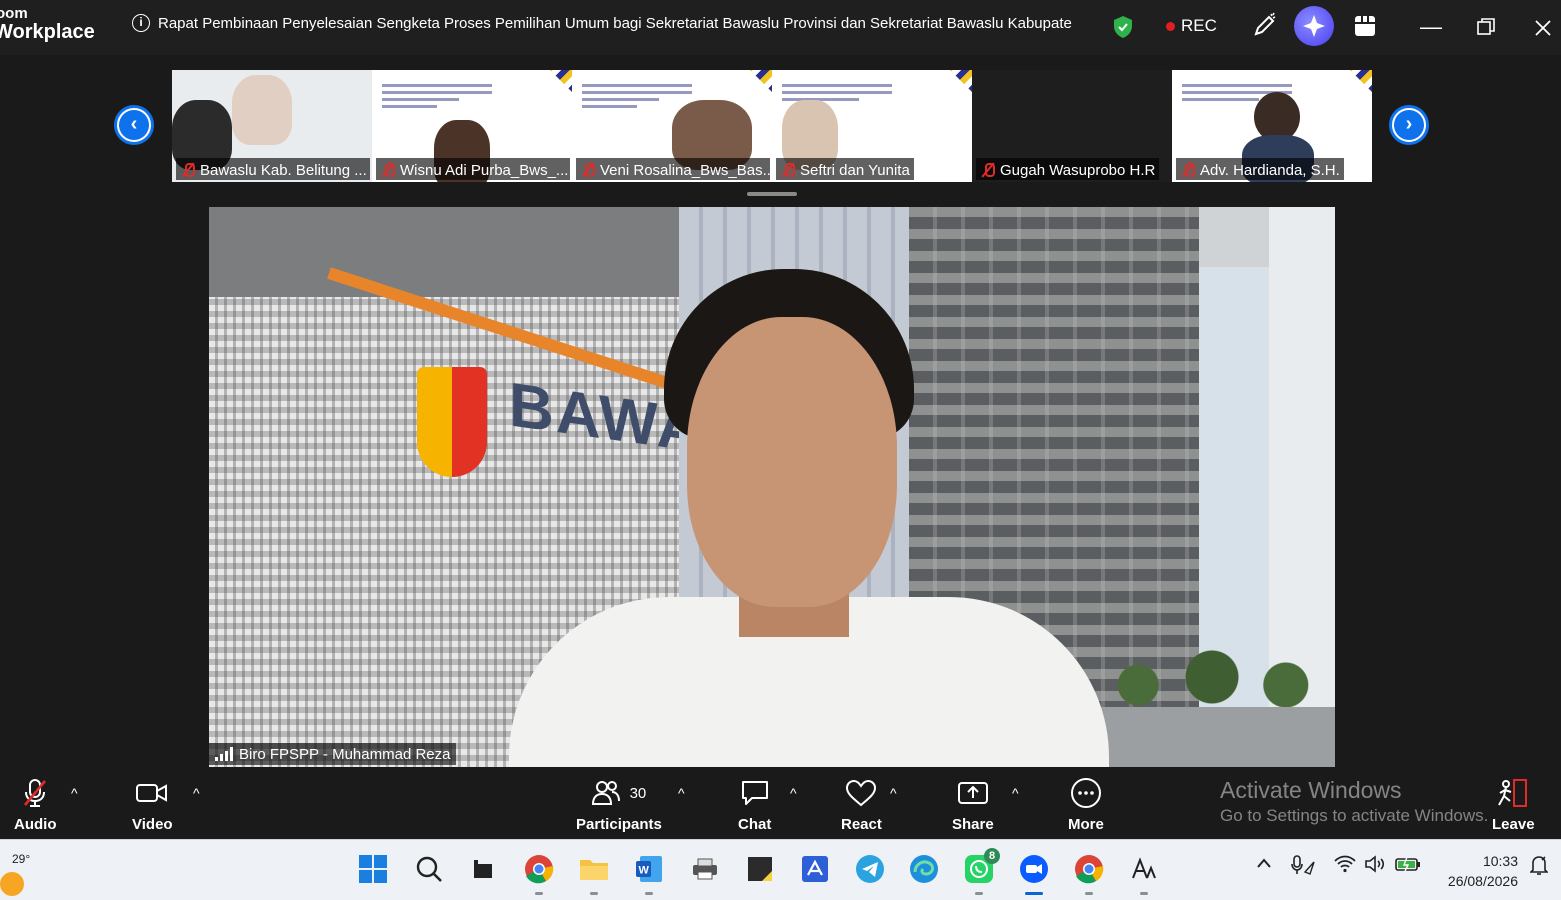 This screenshot has width=1561, height=900. I want to click on speaker-figure, so click(792, 462).